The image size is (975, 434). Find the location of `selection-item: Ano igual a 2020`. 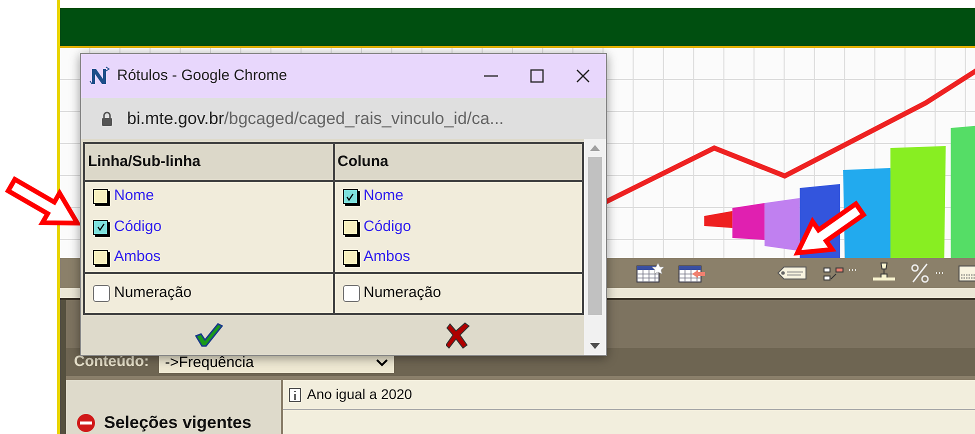

selection-item: Ano igual a 2020 is located at coordinates (359, 394).